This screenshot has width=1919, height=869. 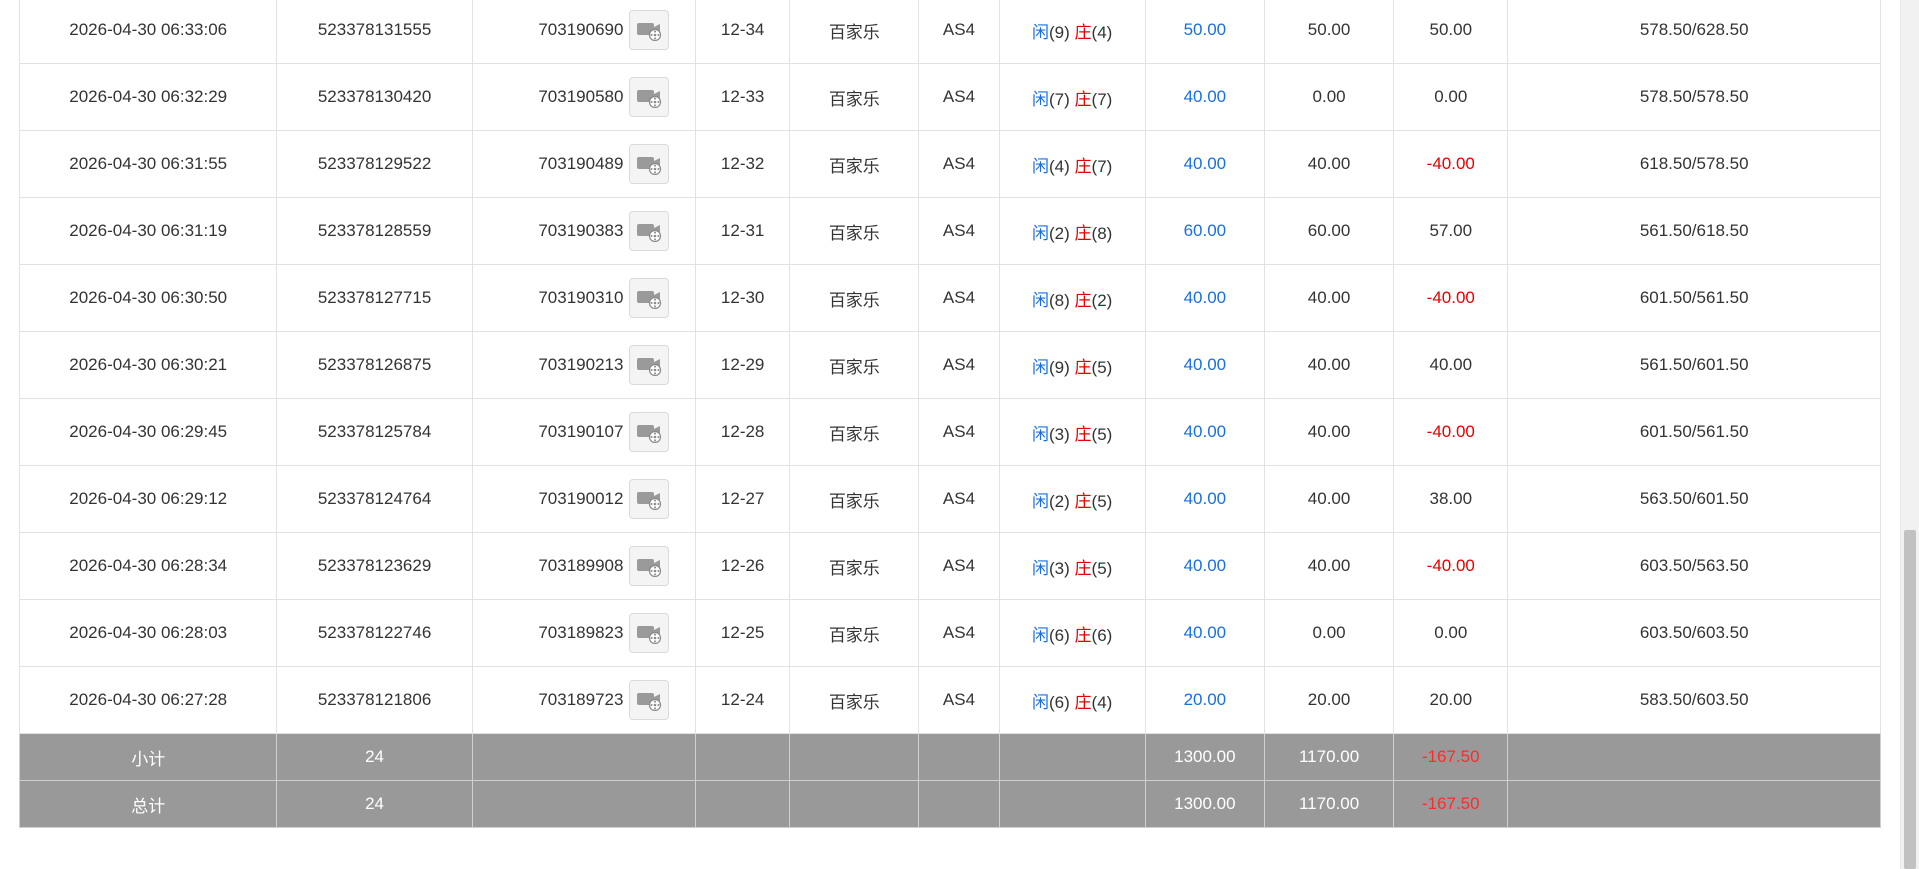 I want to click on round-cell: 703189823, so click(x=584, y=633).